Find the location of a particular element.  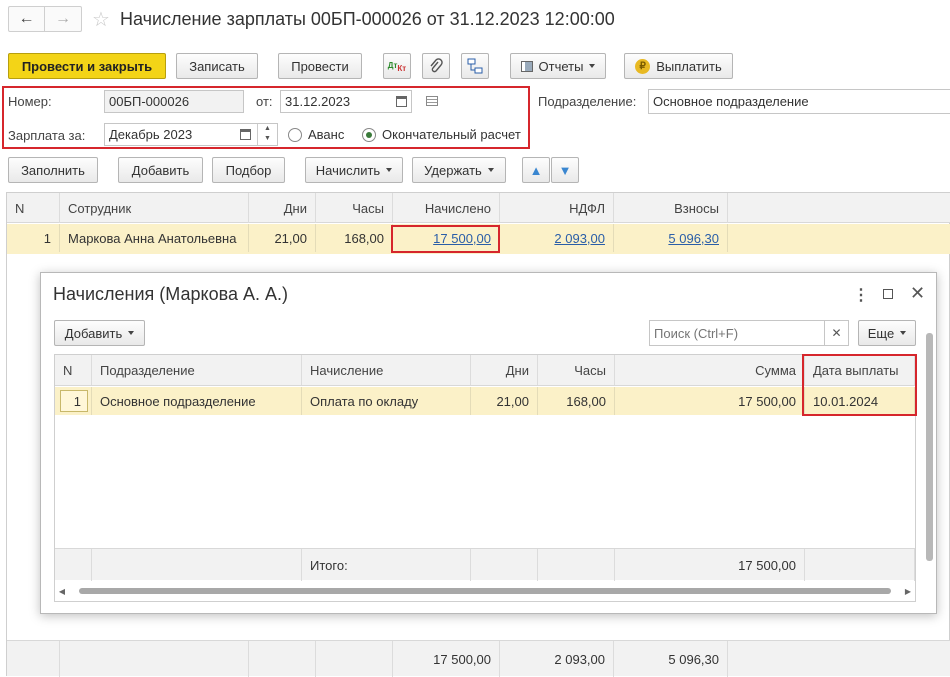

drow-accrual: Оплата по окладу is located at coordinates (386, 401).